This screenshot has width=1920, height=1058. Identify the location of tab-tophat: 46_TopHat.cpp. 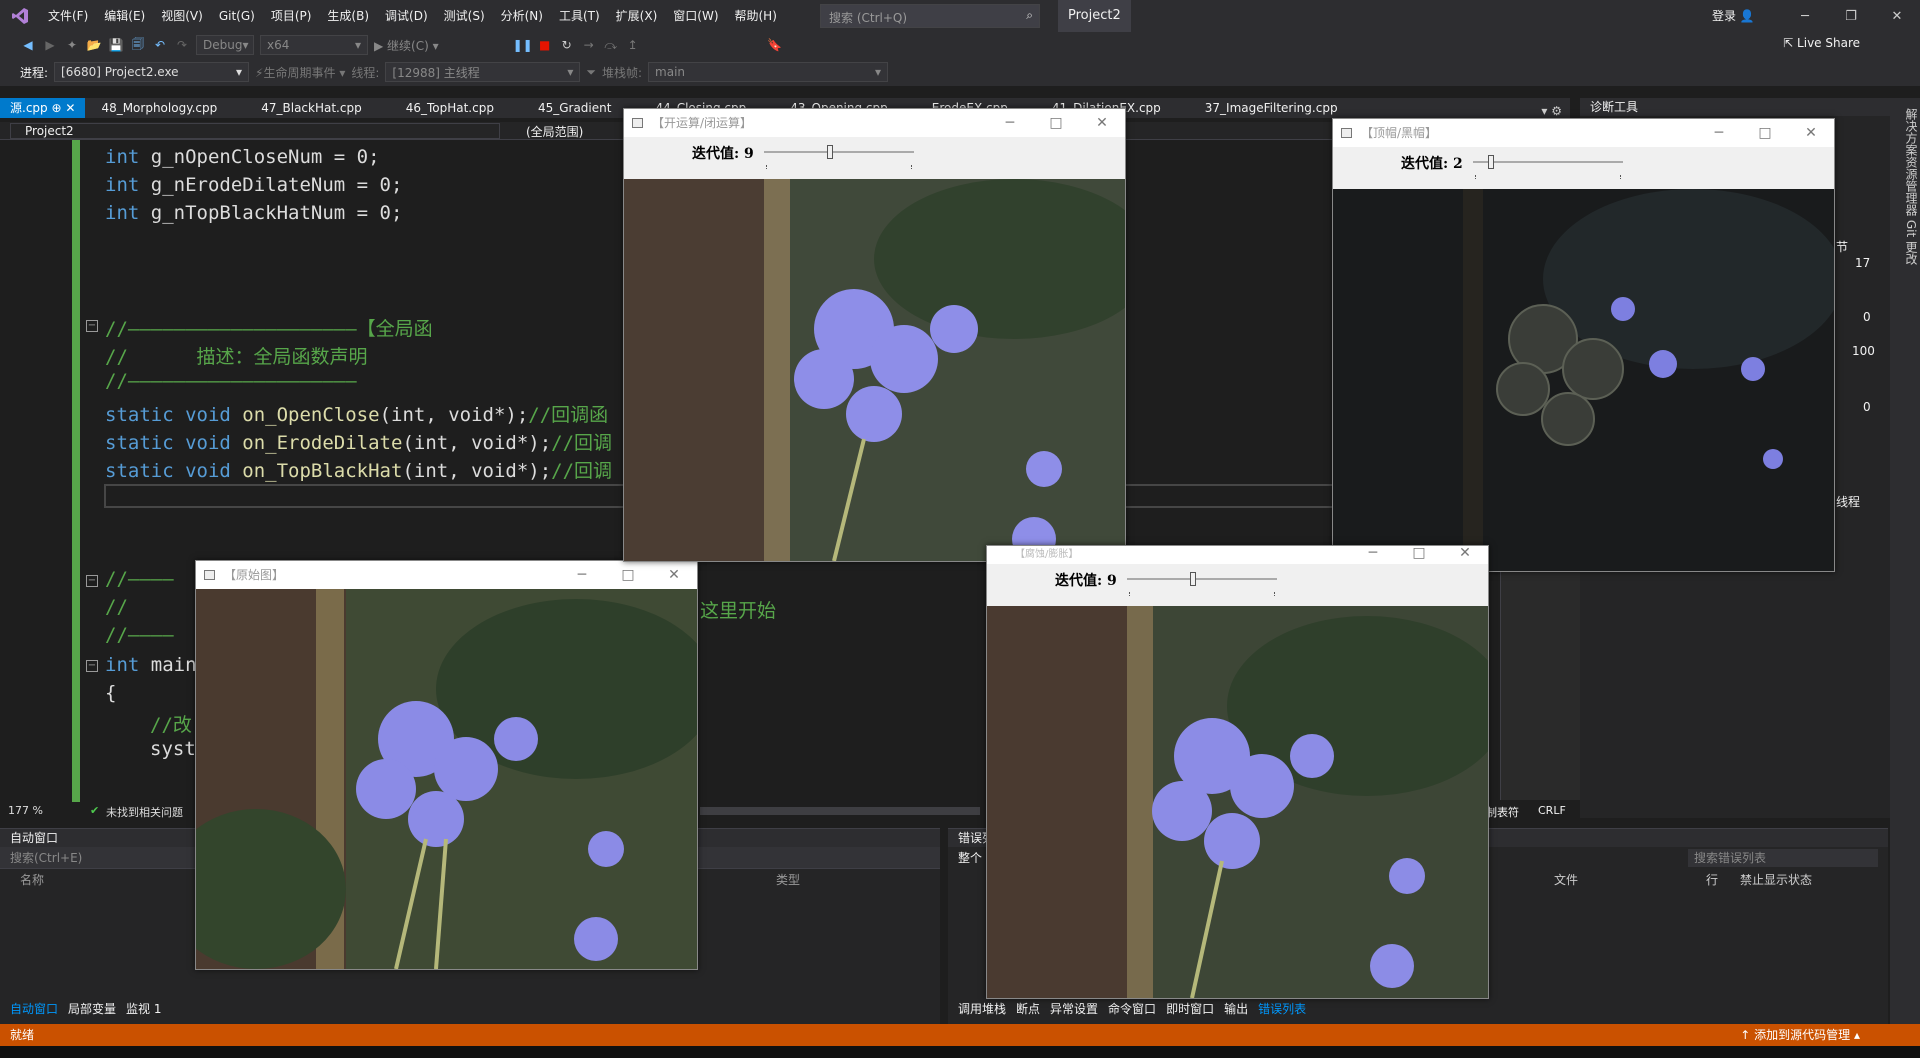
(450, 108).